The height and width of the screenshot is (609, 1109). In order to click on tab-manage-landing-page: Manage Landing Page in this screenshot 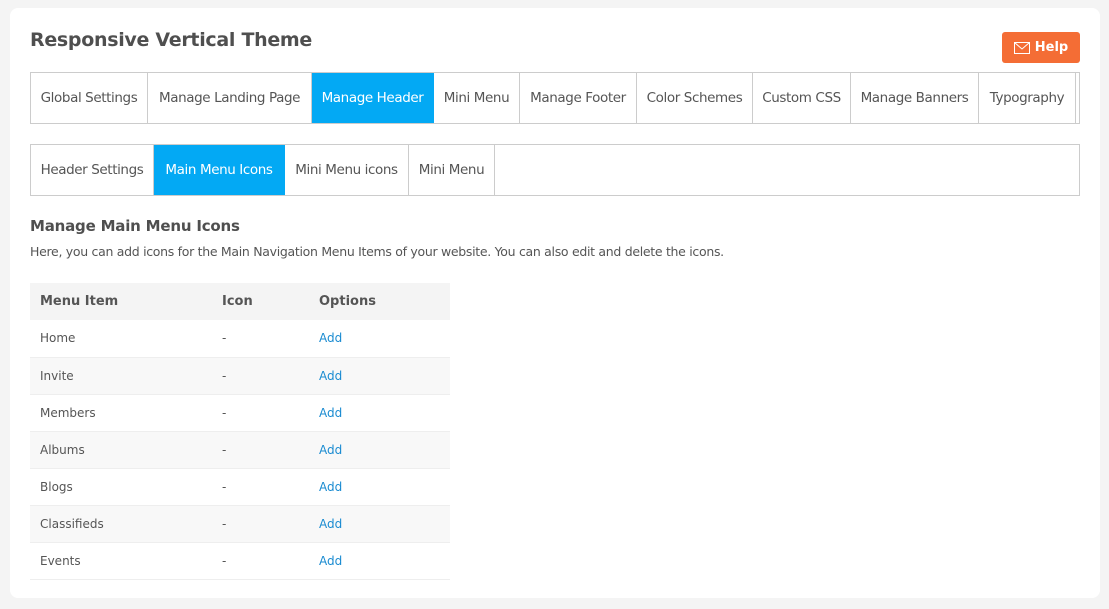, I will do `click(230, 98)`.